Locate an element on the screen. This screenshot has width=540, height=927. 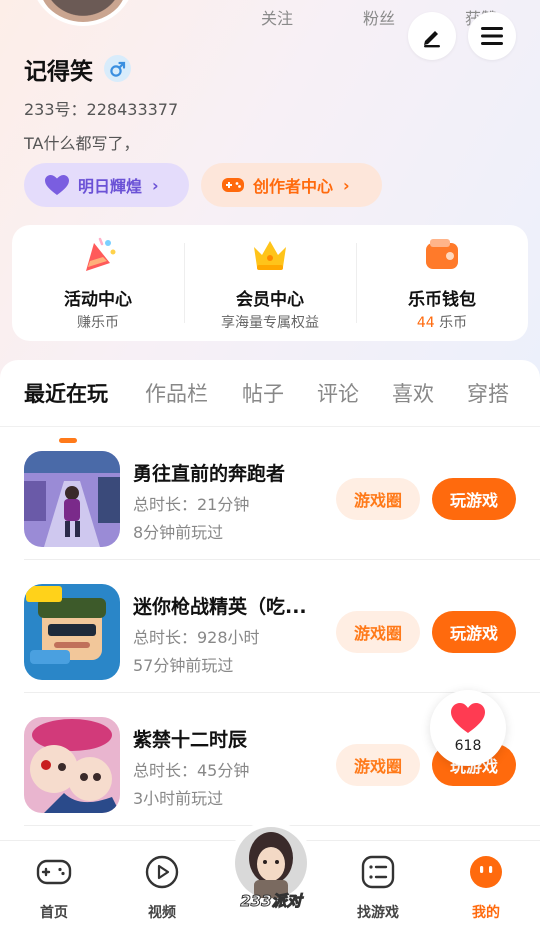
user-bio: TA什么都写了， is located at coordinates (82, 143).